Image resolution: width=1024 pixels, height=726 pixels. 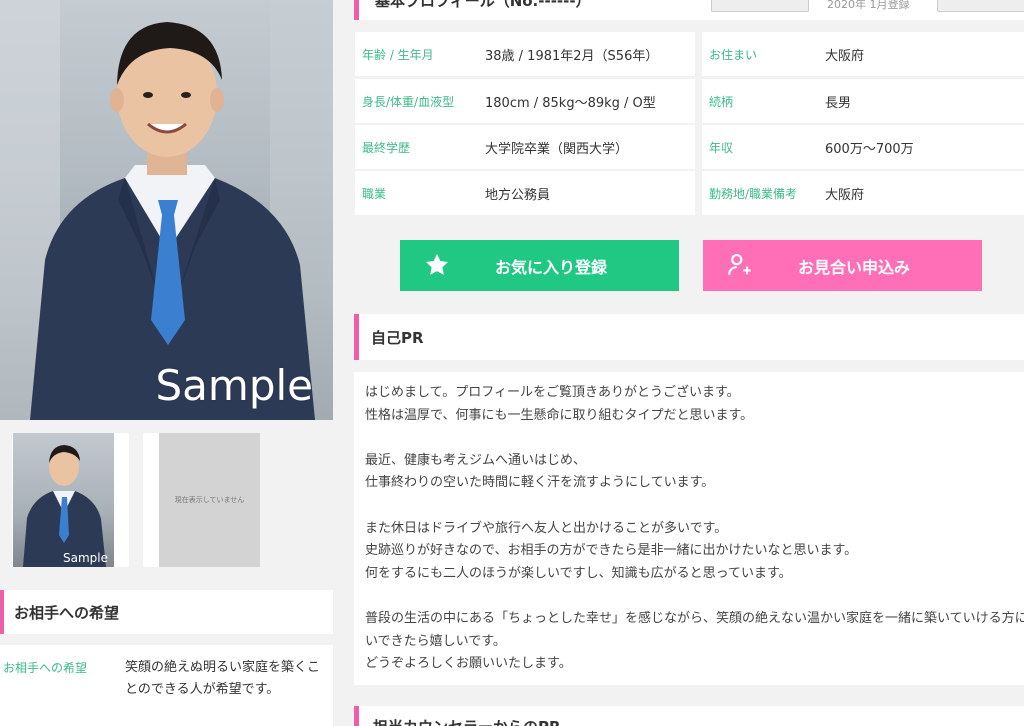 What do you see at coordinates (386, 147) in the screenshot?
I see `profile-label: 最終学歴` at bounding box center [386, 147].